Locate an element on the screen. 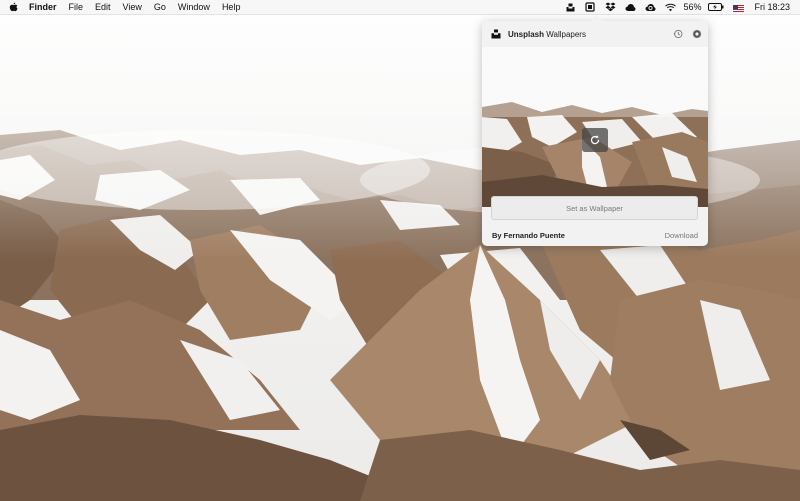 The image size is (800, 501). wallpaper-preview is located at coordinates (595, 127).